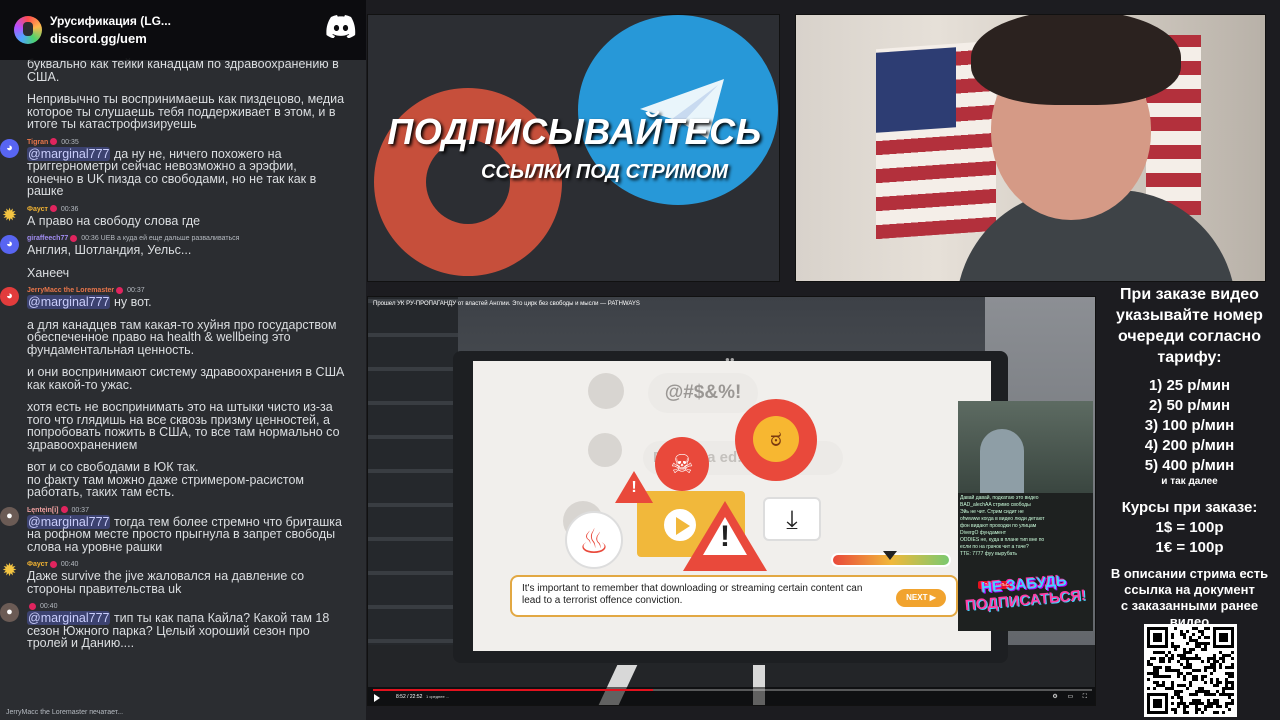 The width and height of the screenshot is (1280, 720). I want to click on chat-message: ✹ Фауст 00:36 А право на свободу слова где, so click(183, 216).